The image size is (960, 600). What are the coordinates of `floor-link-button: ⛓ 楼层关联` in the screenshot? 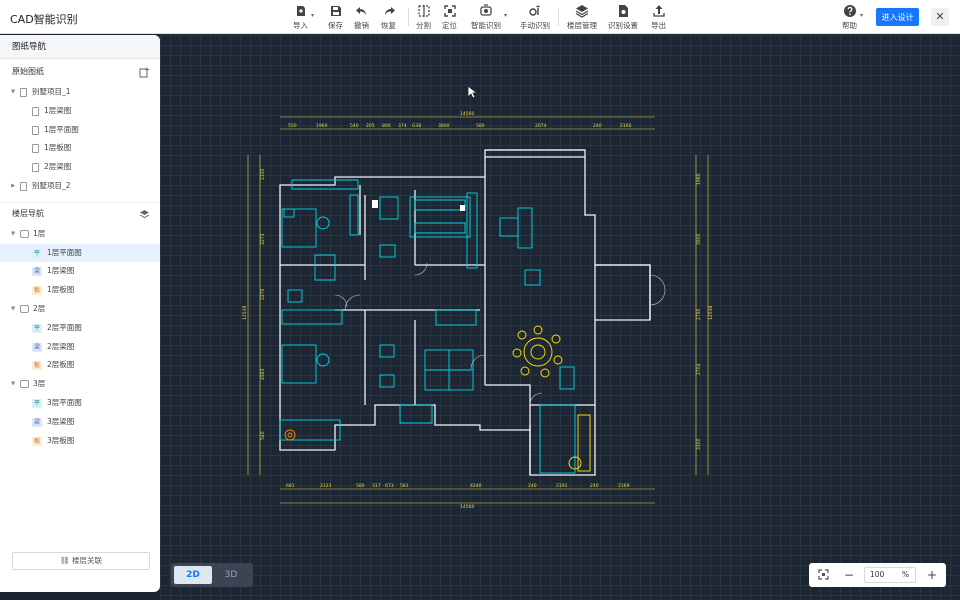 It's located at (81, 561).